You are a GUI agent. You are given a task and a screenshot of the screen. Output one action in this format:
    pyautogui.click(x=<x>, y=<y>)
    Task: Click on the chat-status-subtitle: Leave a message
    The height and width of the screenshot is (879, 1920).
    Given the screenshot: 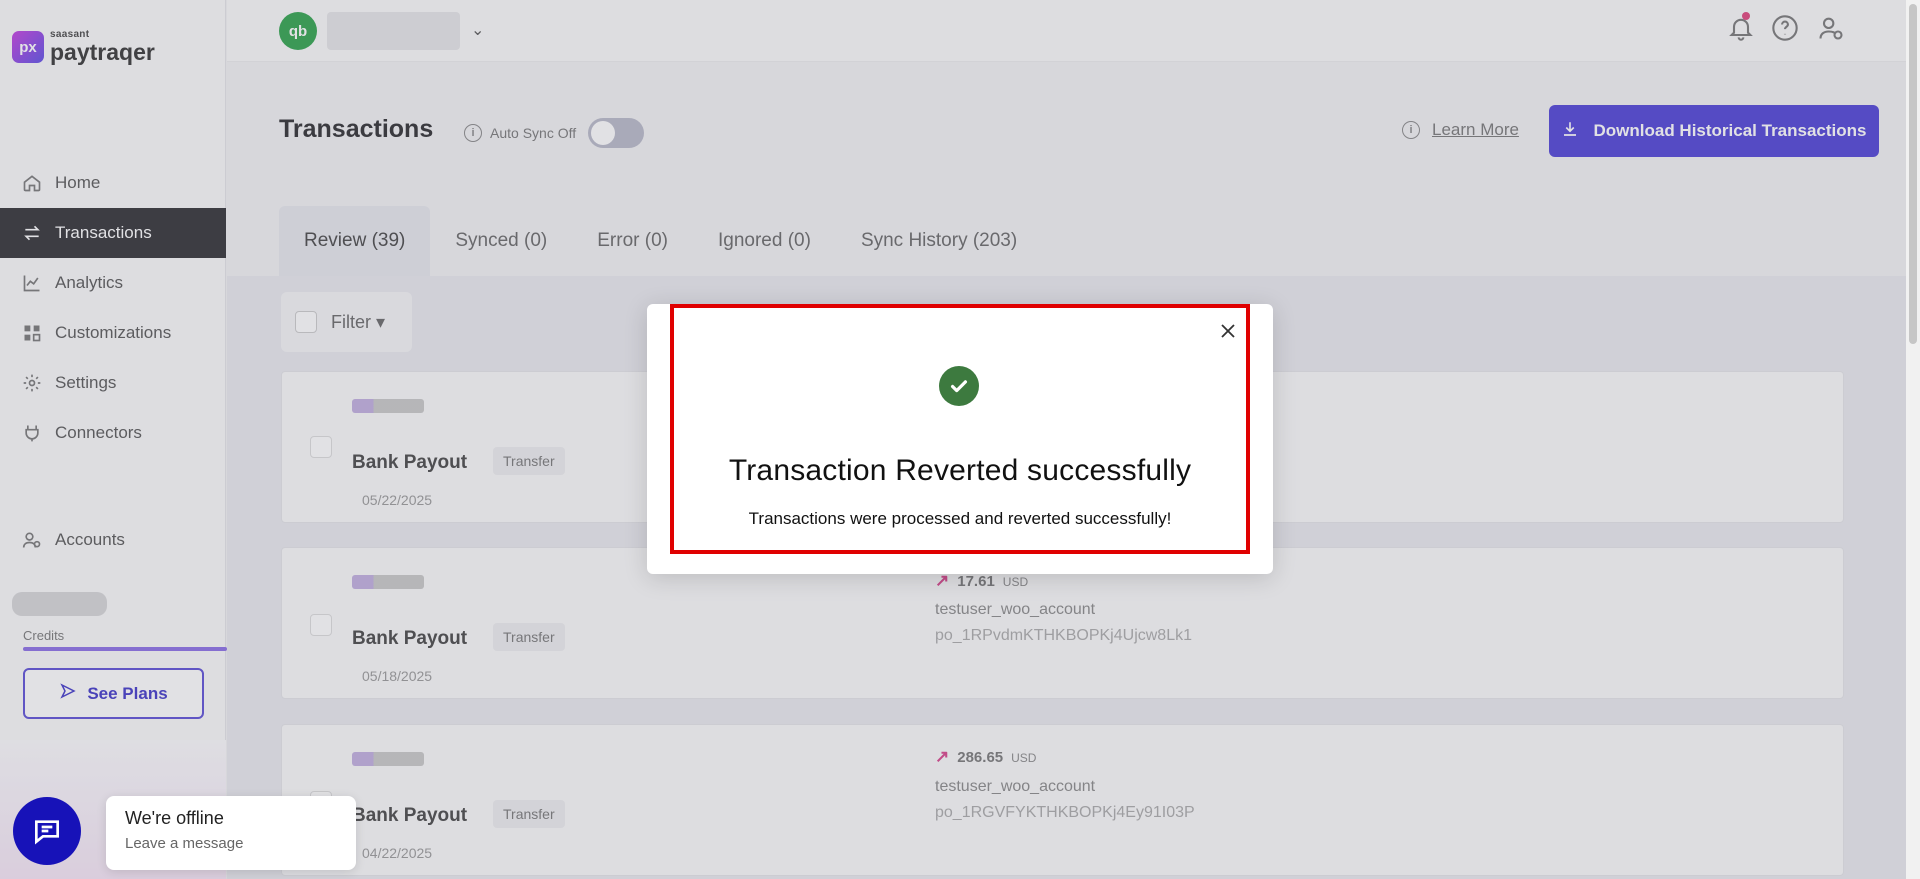 What is the action you would take?
    pyautogui.click(x=184, y=843)
    